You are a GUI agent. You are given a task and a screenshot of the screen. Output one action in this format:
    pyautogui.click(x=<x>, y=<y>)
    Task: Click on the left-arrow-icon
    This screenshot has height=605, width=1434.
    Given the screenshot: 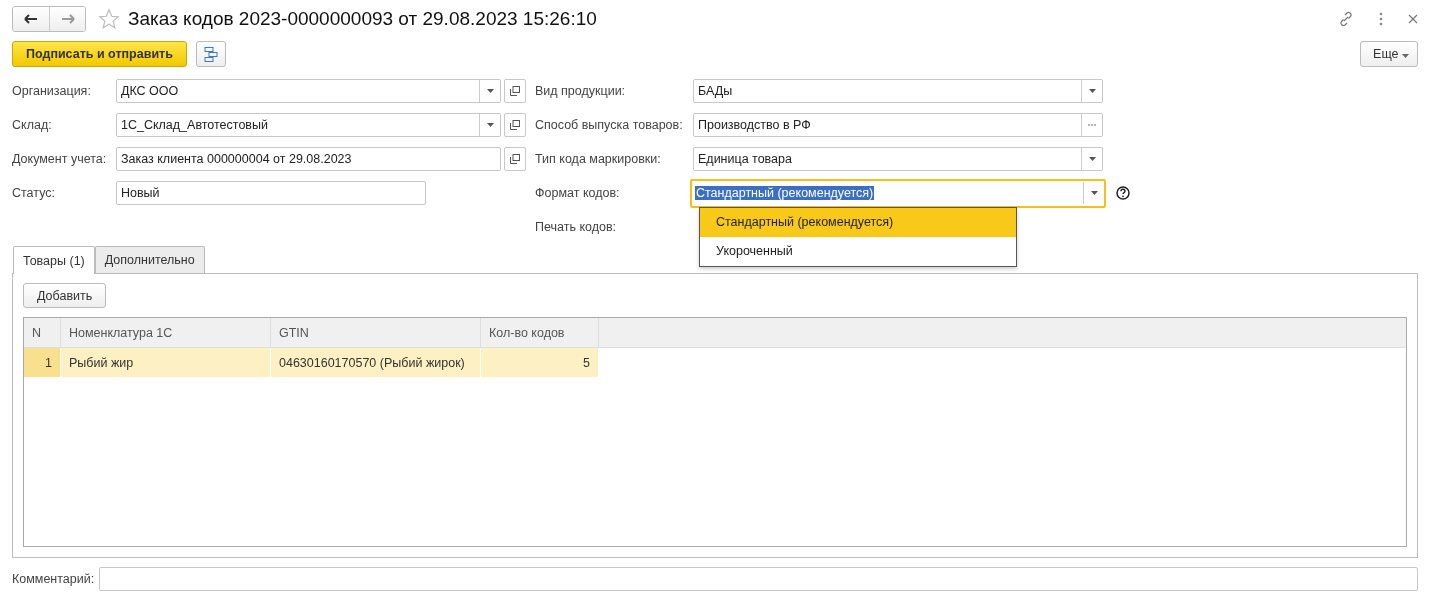 What is the action you would take?
    pyautogui.click(x=31, y=19)
    